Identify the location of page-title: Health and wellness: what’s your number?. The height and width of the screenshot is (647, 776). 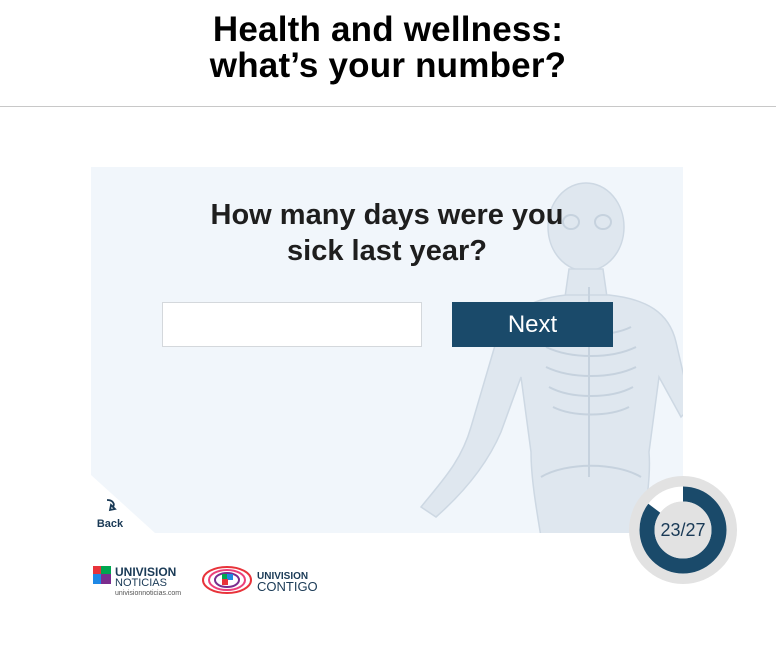
(388, 48).